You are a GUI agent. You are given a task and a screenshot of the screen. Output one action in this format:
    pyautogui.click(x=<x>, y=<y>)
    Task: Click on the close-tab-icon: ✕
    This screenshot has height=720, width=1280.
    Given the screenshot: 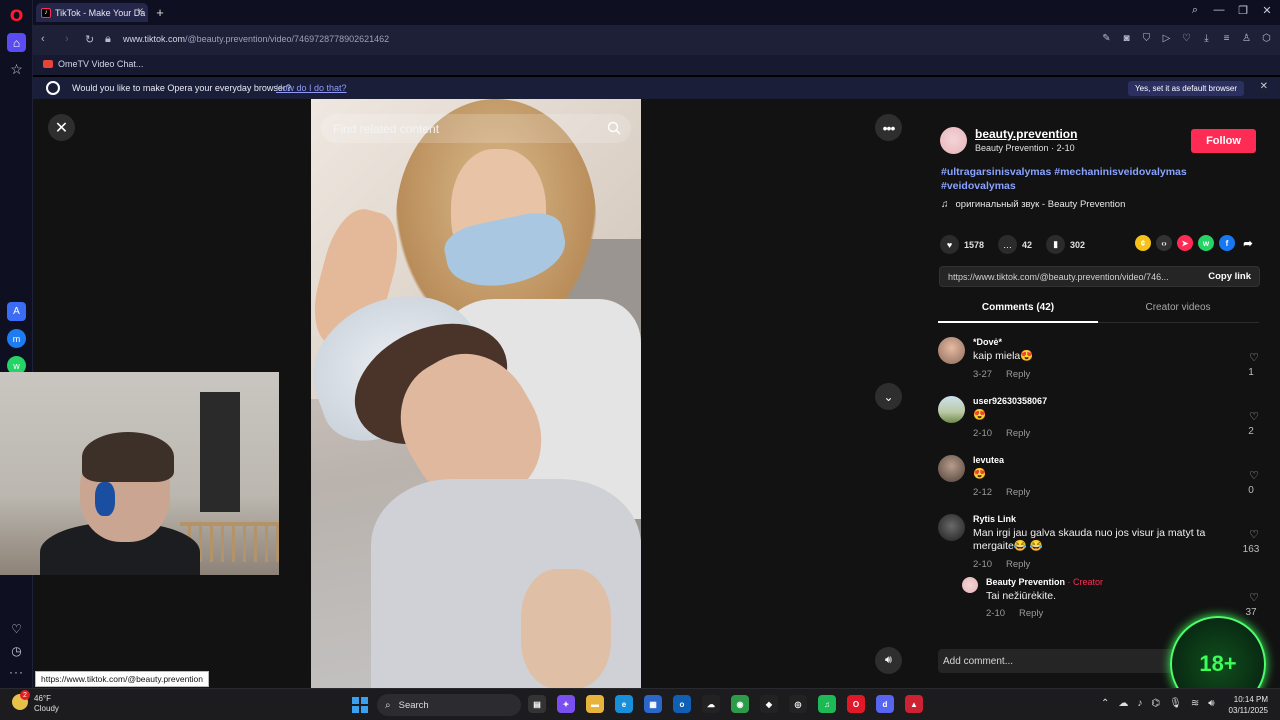 What is the action you would take?
    pyautogui.click(x=140, y=11)
    